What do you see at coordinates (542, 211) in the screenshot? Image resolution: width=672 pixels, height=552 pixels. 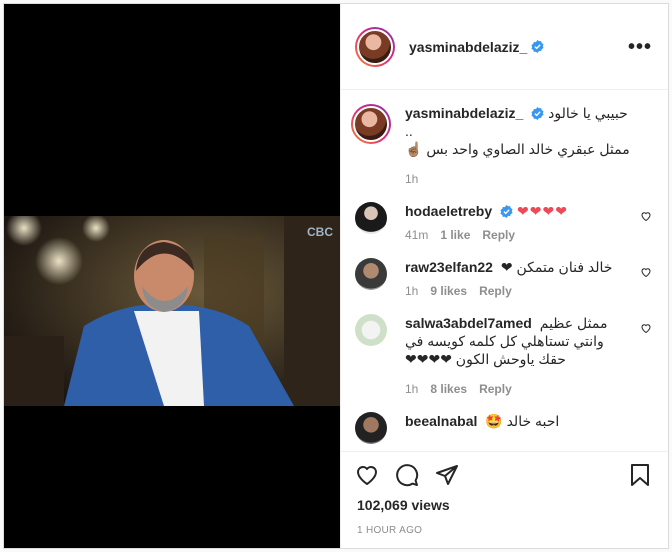 I see `comment-text: ❤❤❤❤` at bounding box center [542, 211].